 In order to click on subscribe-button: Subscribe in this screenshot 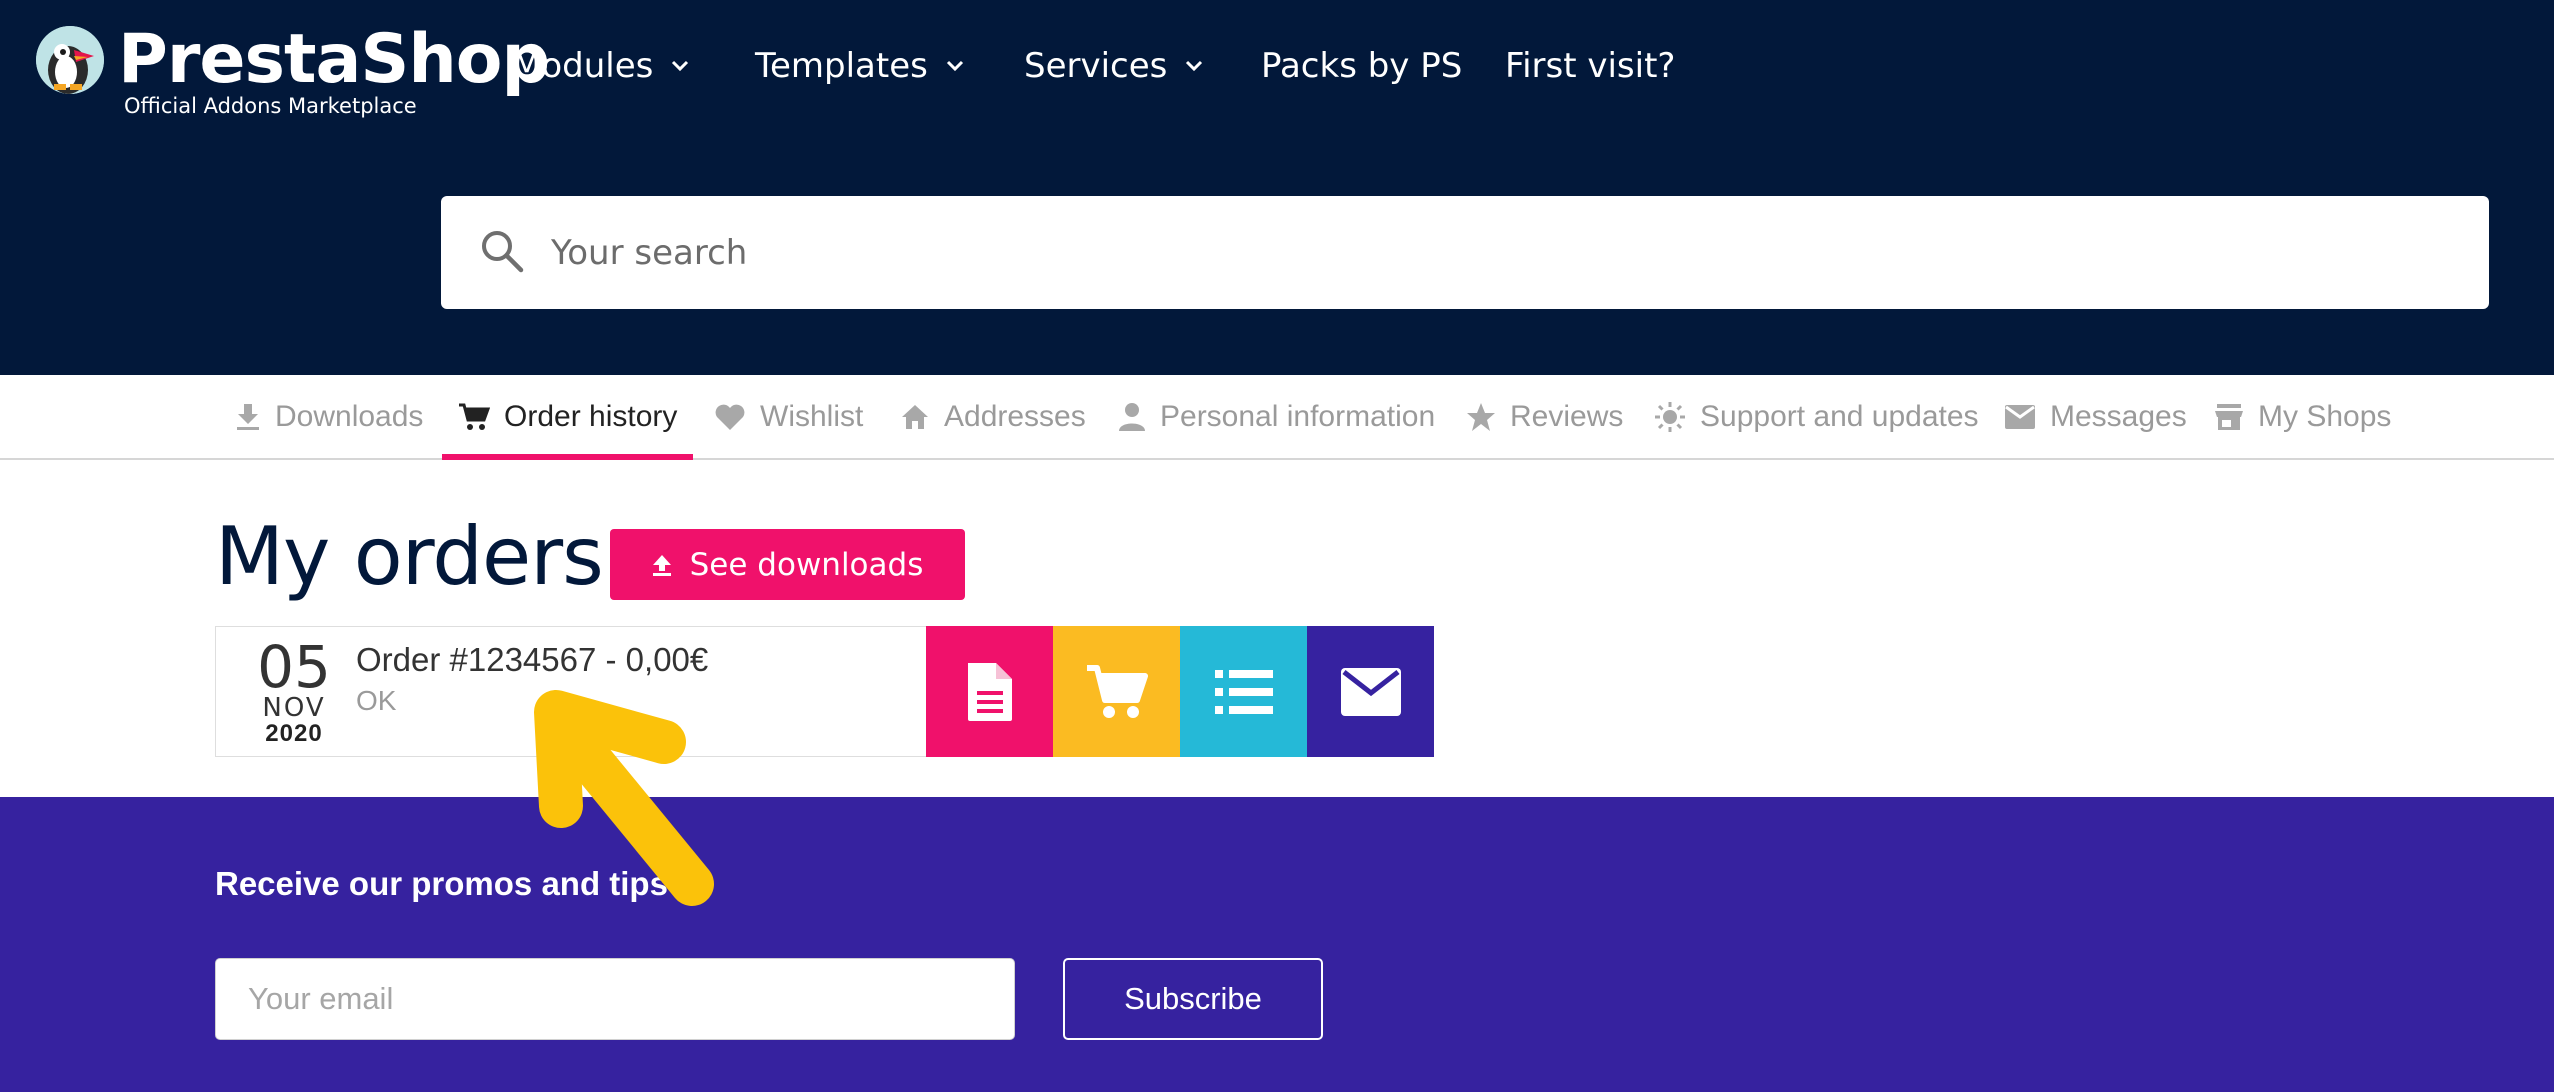, I will do `click(1193, 999)`.